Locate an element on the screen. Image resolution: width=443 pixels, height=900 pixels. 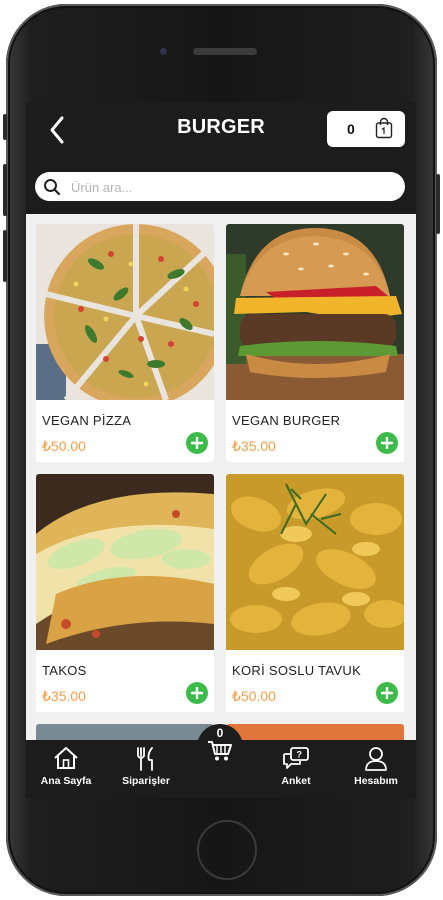
top-bar: BURGER 0 is located at coordinates (221, 158).